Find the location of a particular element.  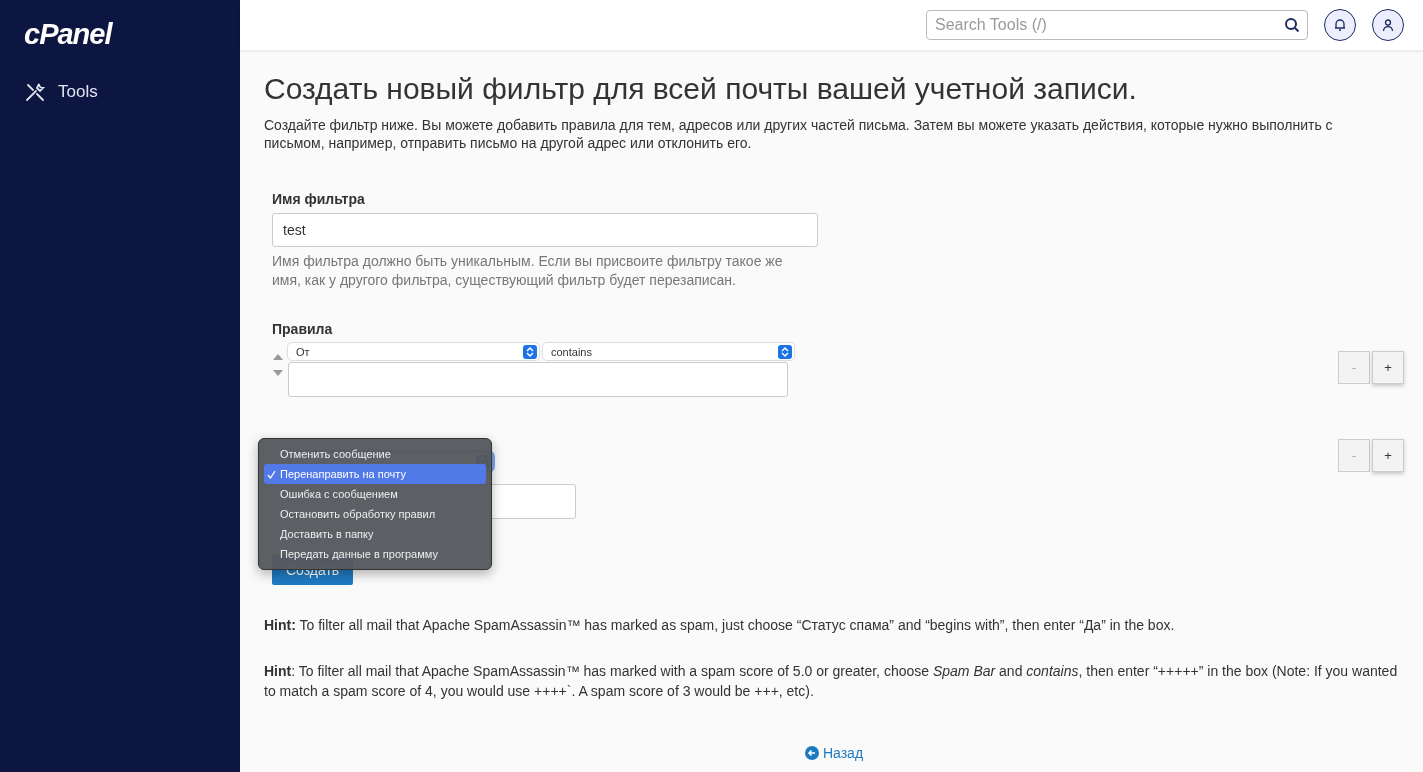

cpanel-logo: cPanel is located at coordinates (68, 34).